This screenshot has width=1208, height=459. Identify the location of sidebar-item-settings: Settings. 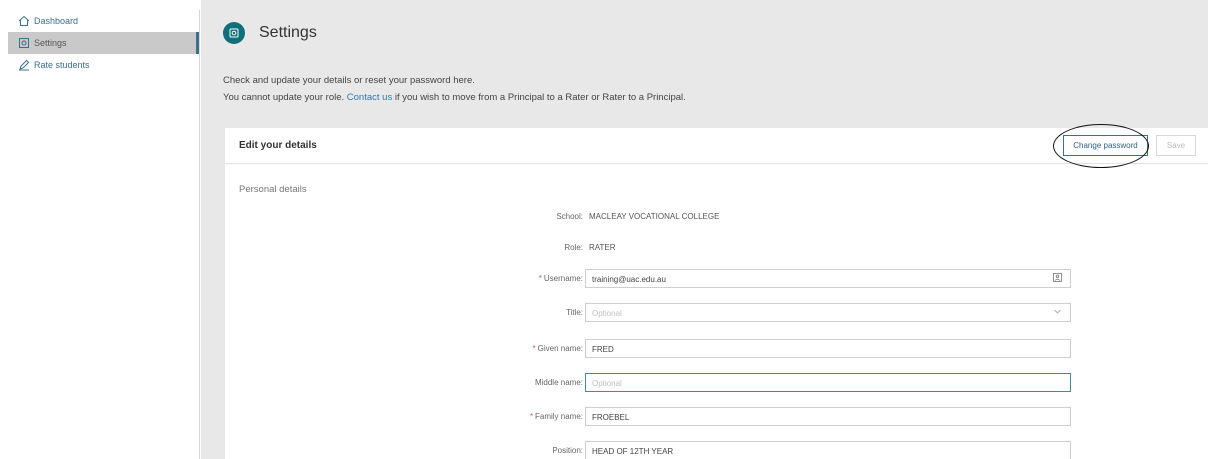
(103, 43).